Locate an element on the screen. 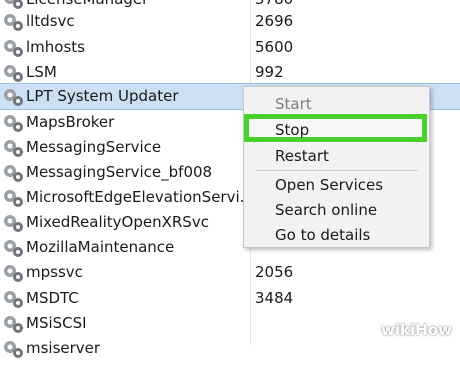  menu-item-start: Start is located at coordinates (293, 104).